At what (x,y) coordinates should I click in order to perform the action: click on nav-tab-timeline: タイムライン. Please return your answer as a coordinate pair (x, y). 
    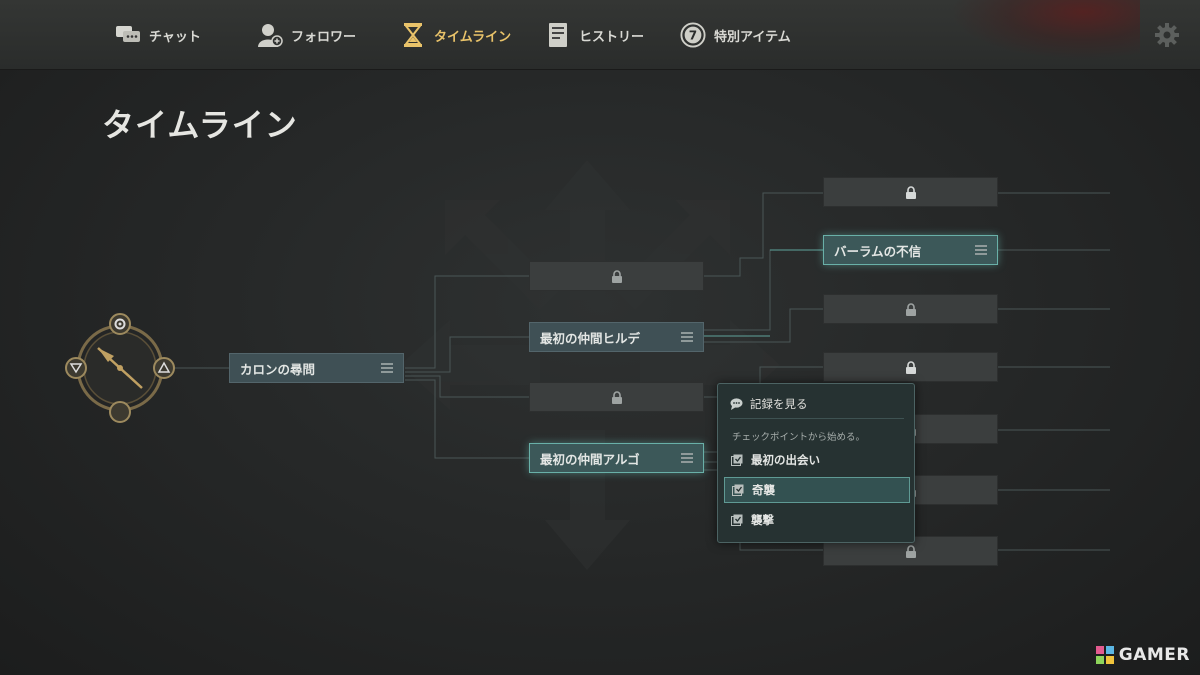
    Looking at the image, I should click on (455, 35).